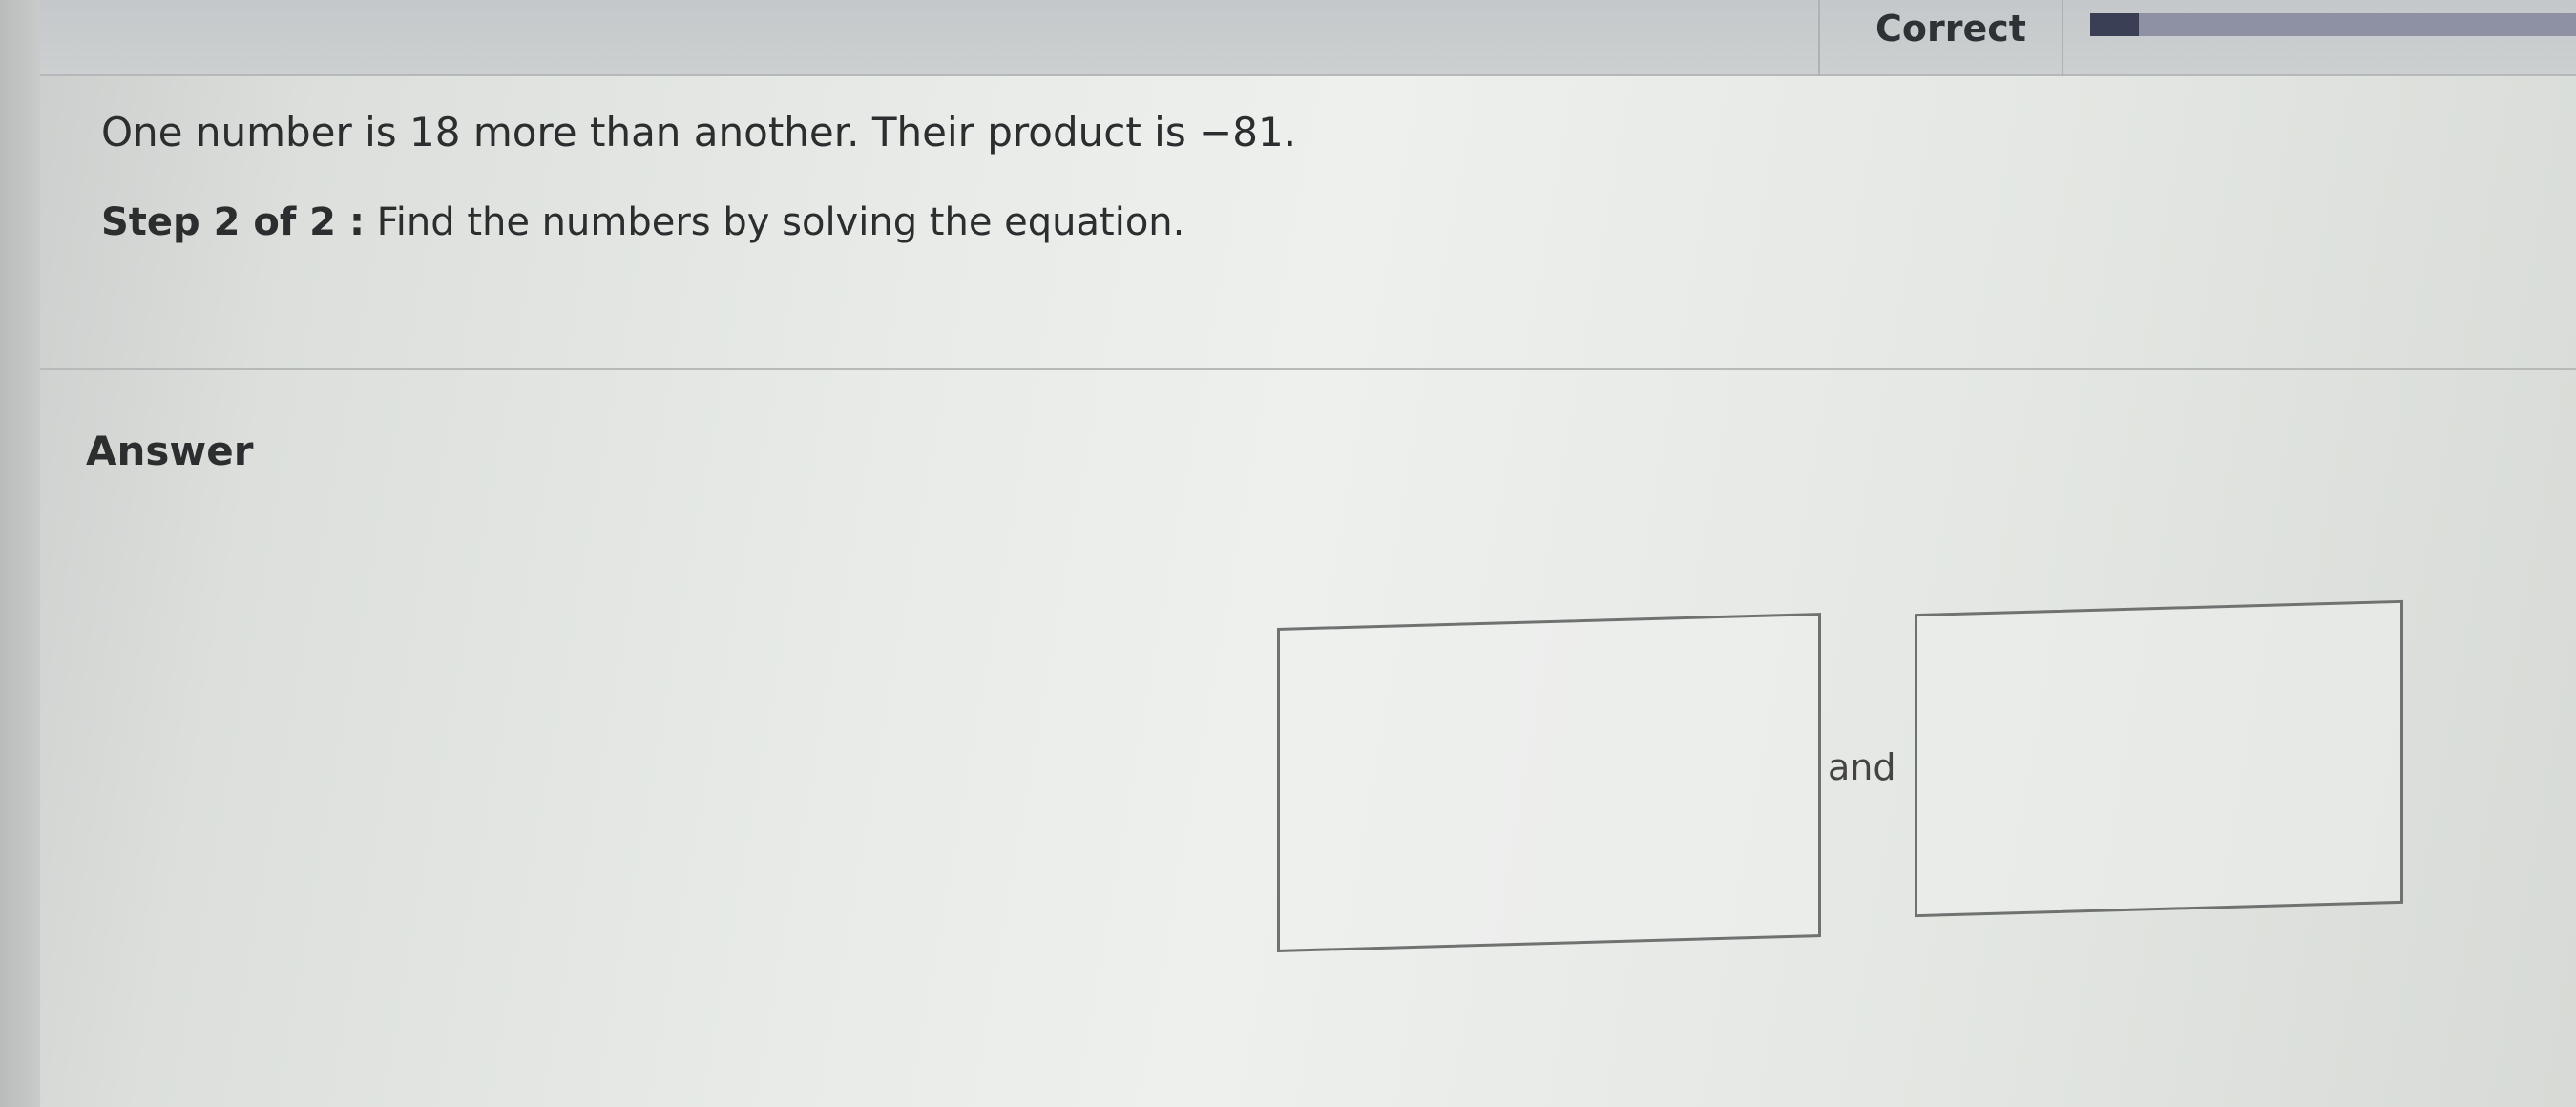  What do you see at coordinates (1308, 38) in the screenshot?
I see `top-bar` at bounding box center [1308, 38].